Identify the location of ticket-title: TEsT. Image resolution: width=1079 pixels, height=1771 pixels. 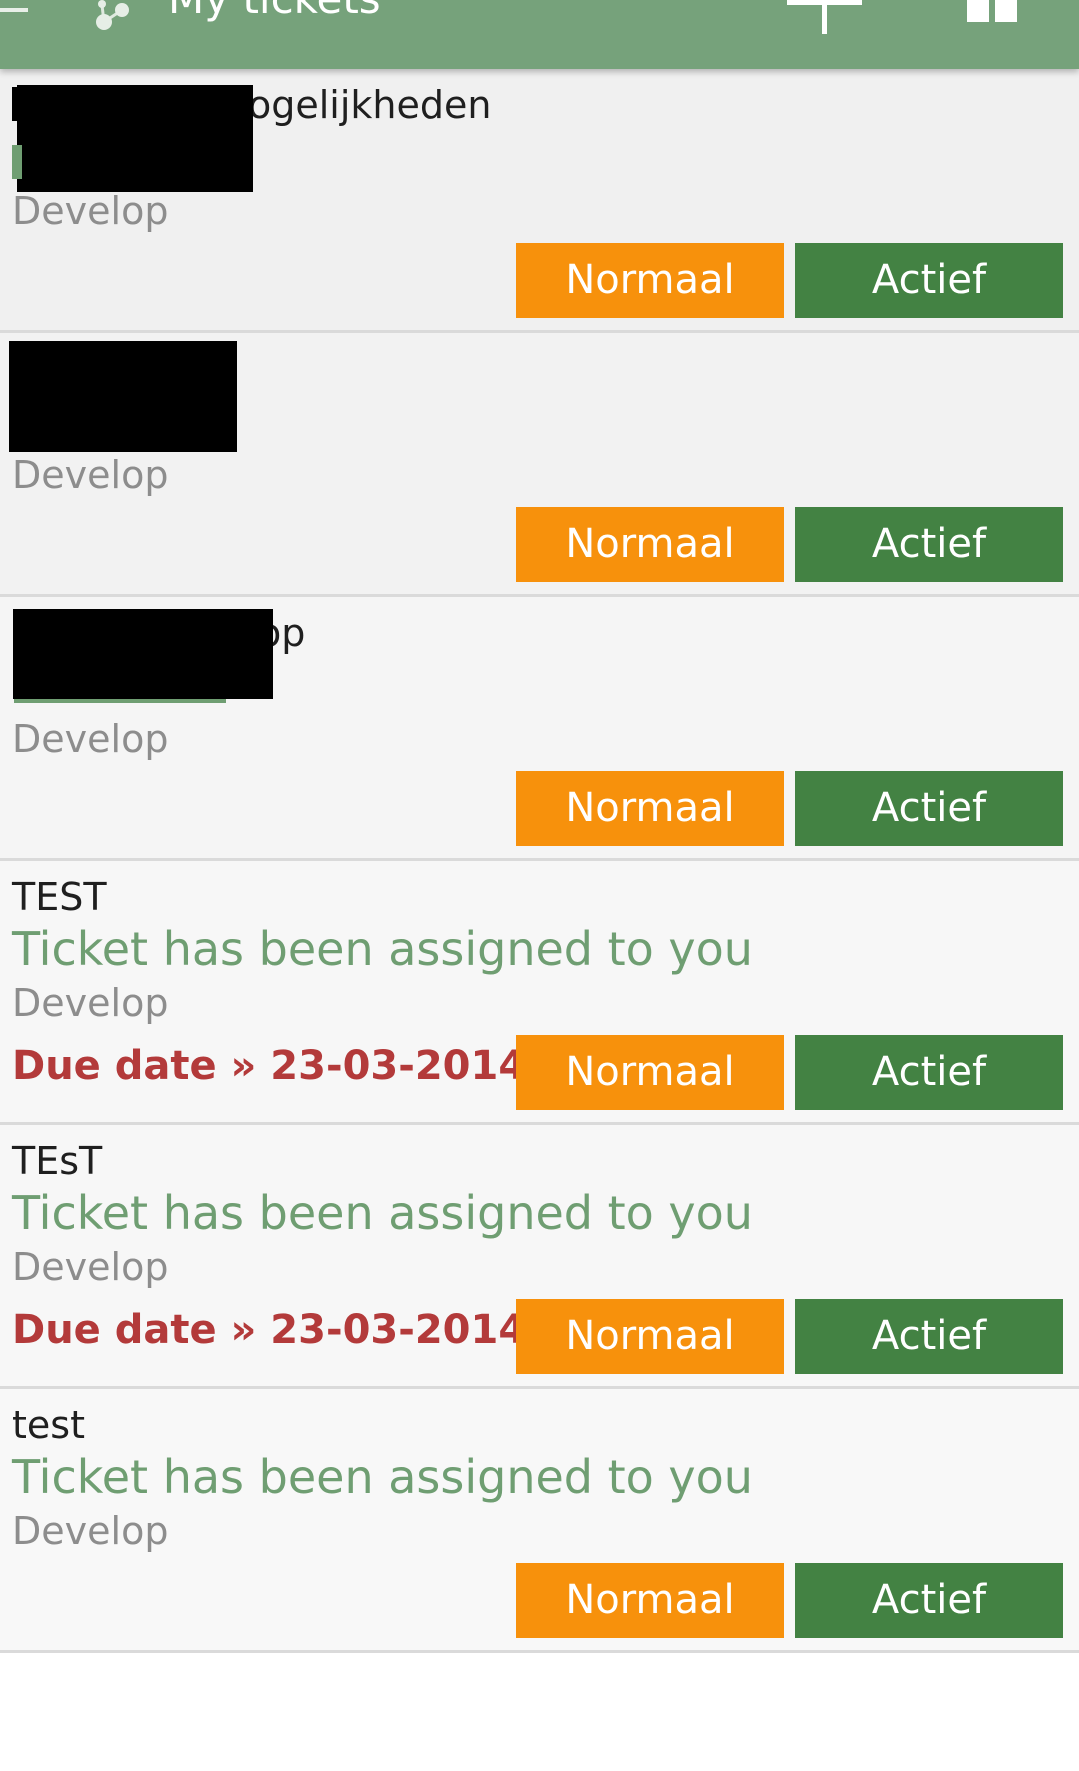
(57, 1161).